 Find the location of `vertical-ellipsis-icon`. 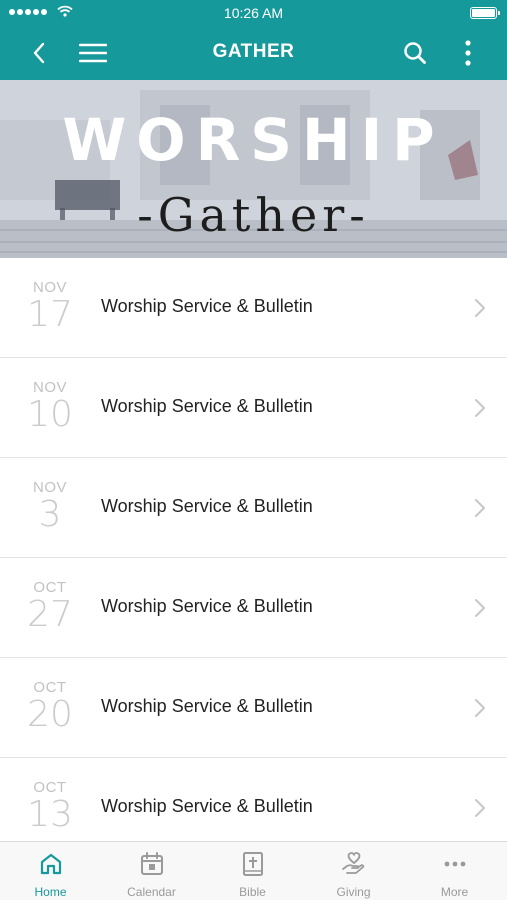

vertical-ellipsis-icon is located at coordinates (468, 53).